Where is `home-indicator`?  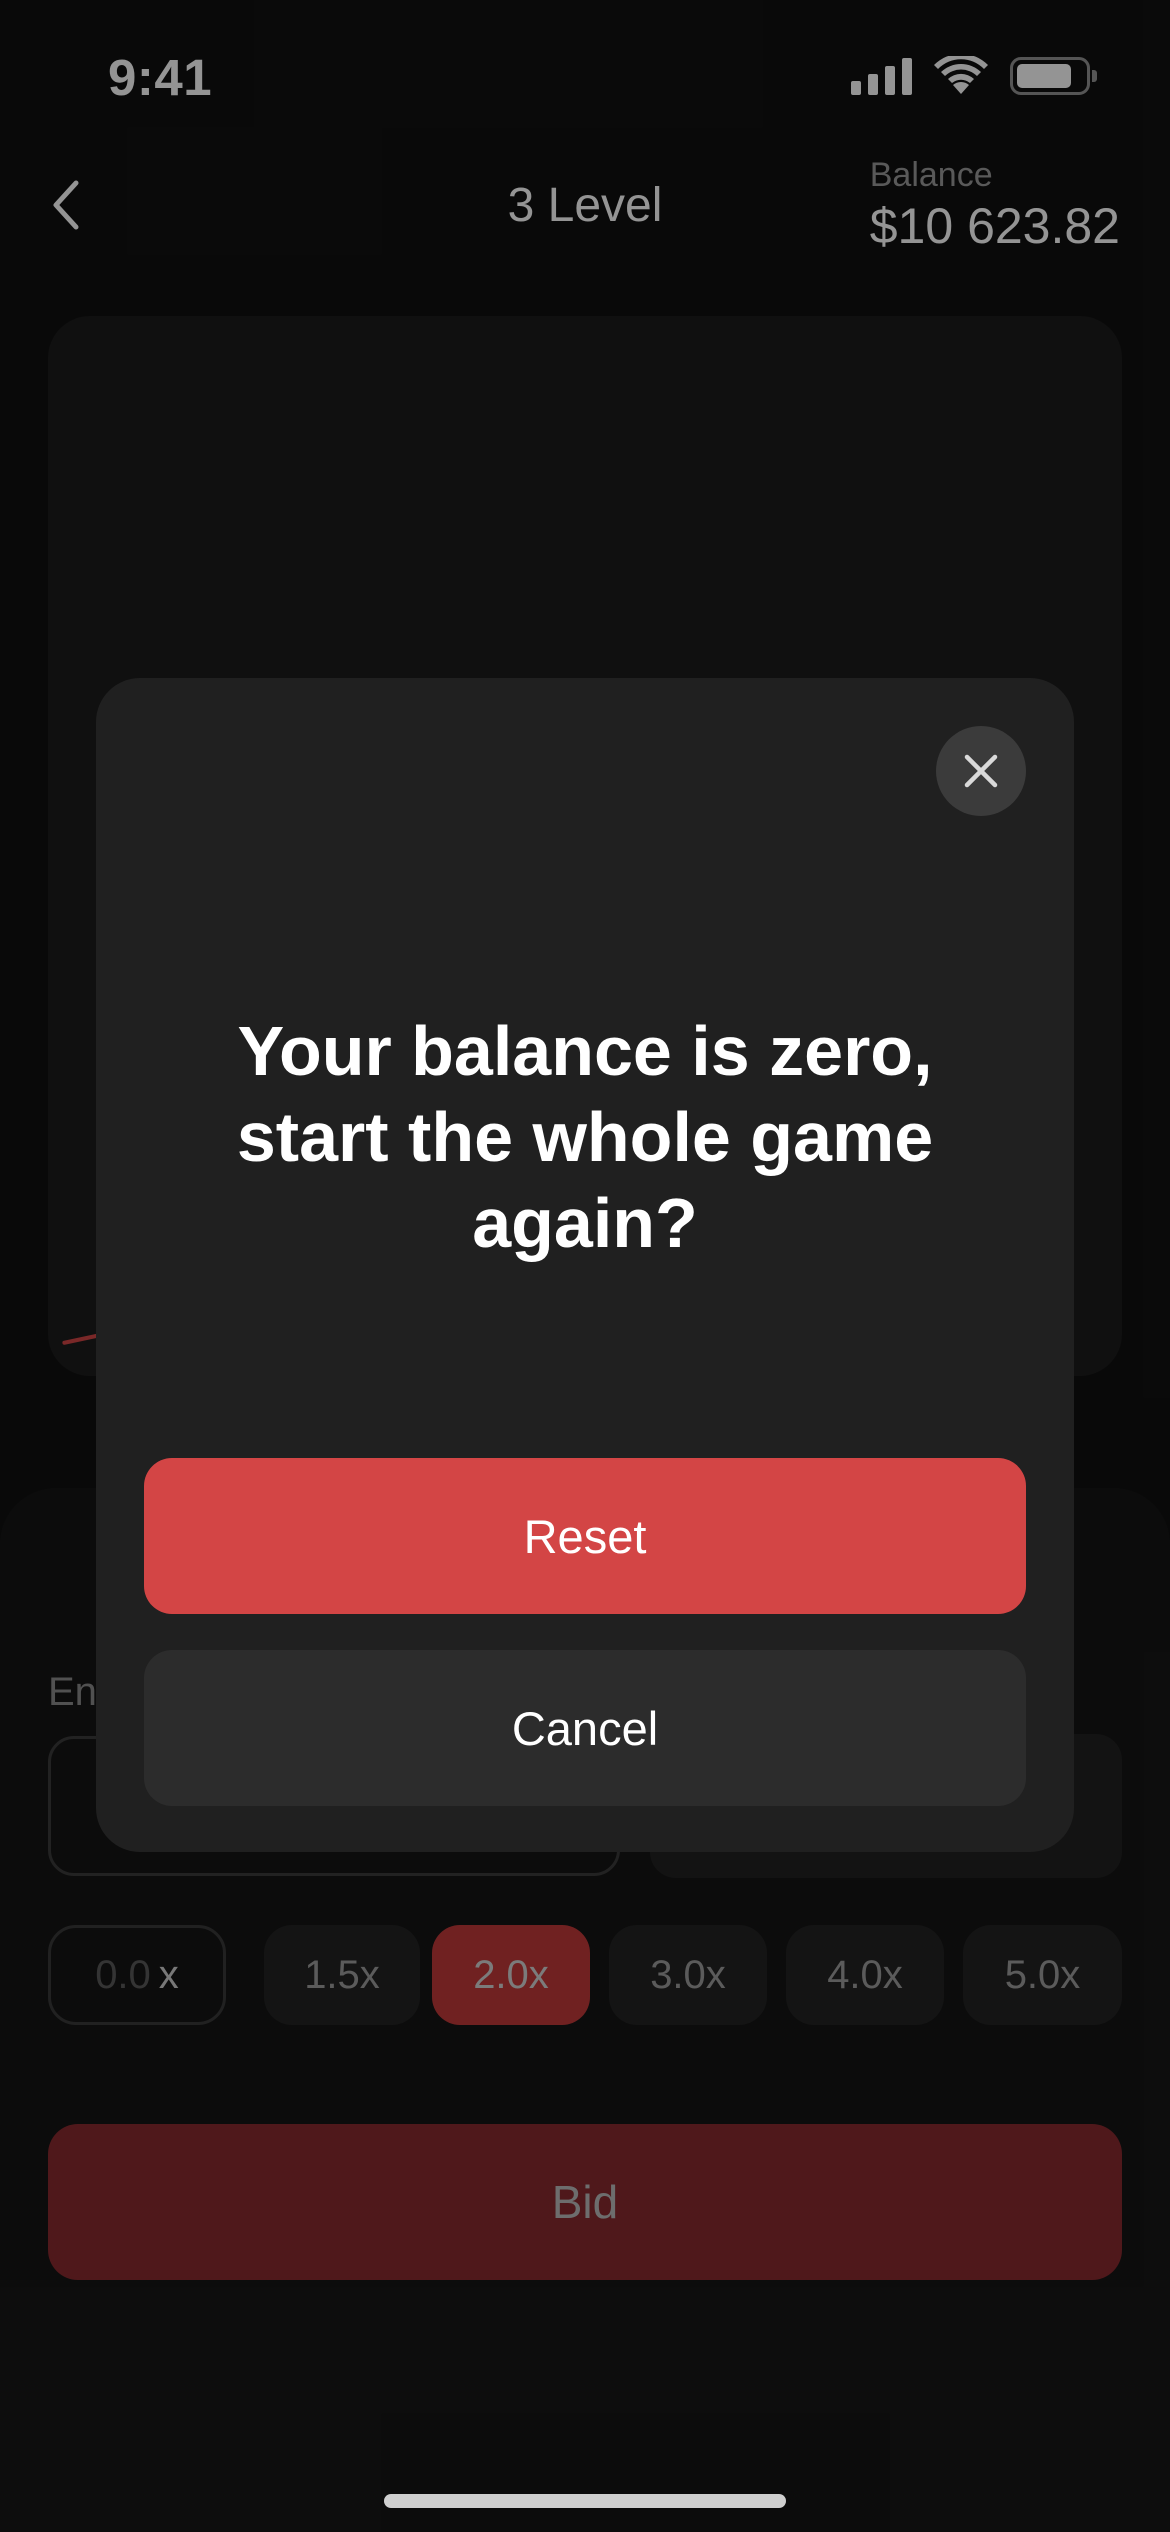 home-indicator is located at coordinates (585, 2501).